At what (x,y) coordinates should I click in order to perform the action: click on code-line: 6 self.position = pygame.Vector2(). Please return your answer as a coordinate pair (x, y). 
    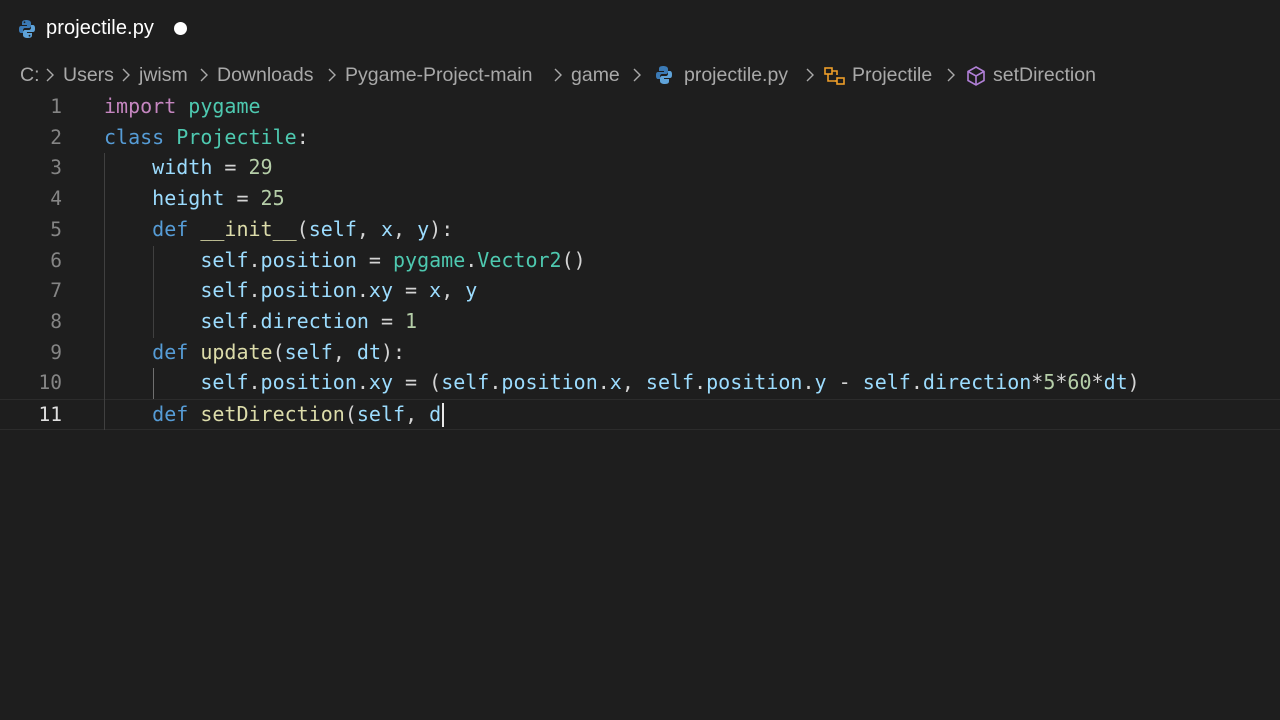
    Looking at the image, I should click on (640, 261).